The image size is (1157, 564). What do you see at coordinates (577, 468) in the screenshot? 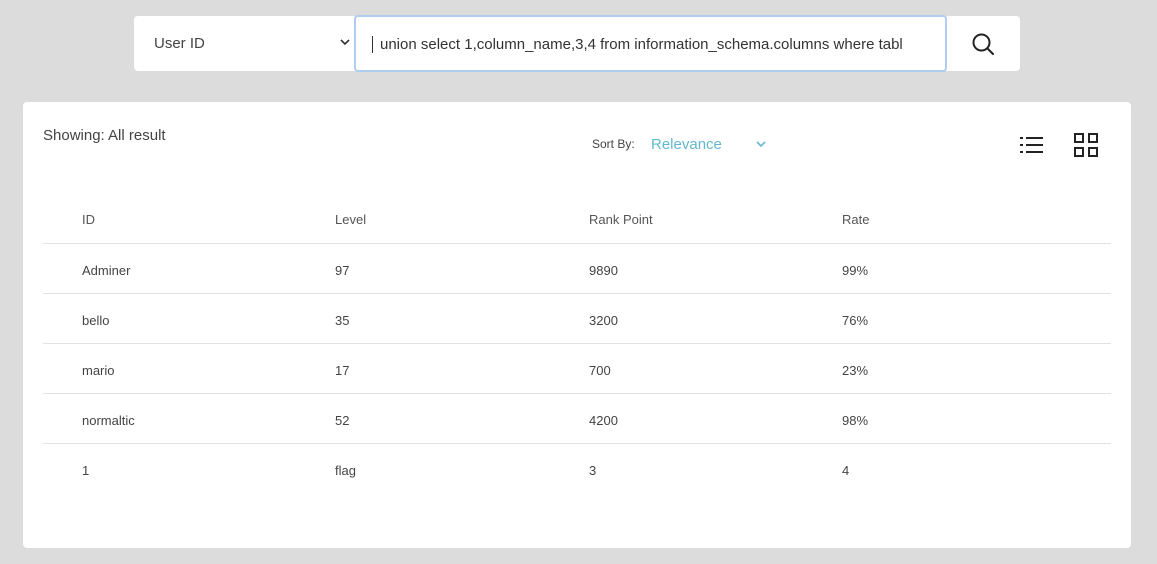
I see `table-row: 1 flag 3 4` at bounding box center [577, 468].